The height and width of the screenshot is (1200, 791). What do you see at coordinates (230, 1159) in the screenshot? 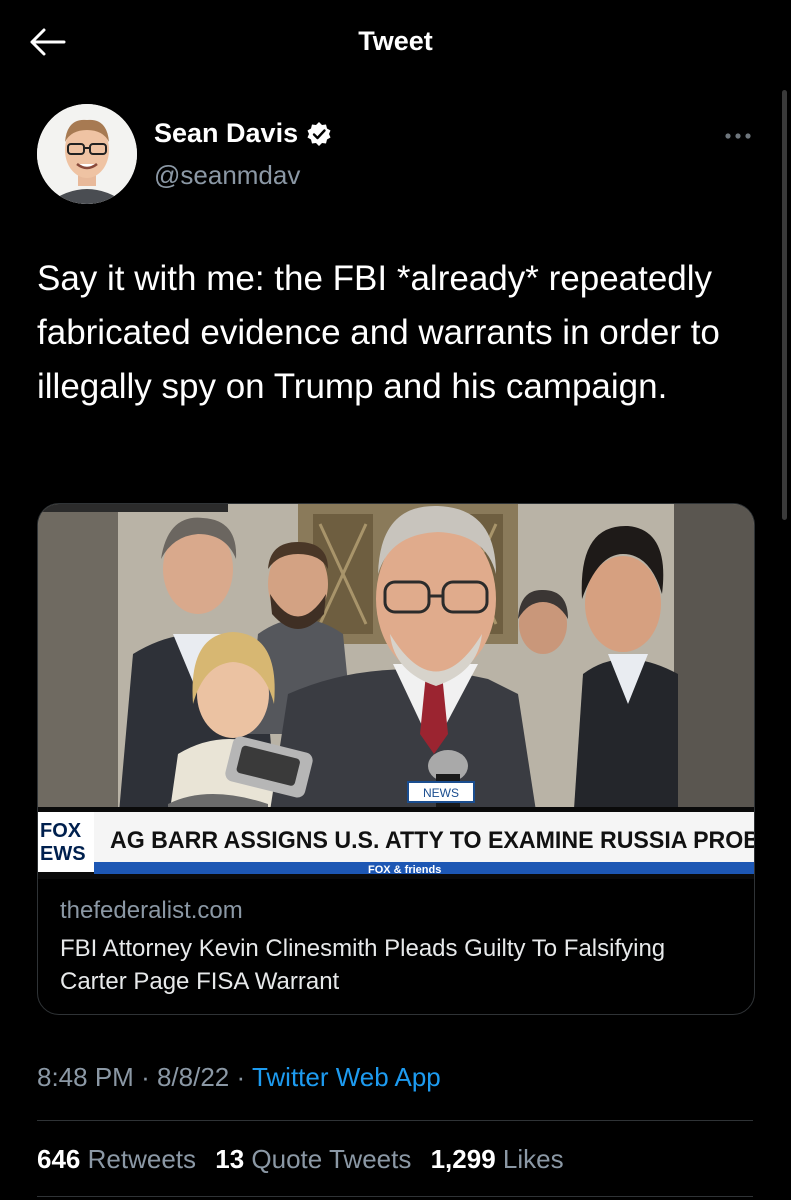
I see `quote-tweets-count: 13` at bounding box center [230, 1159].